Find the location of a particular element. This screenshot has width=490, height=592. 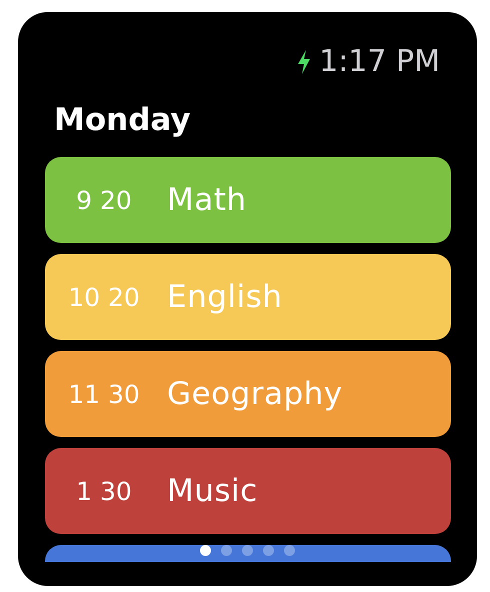

lesson-card: 9 20 Math is located at coordinates (248, 200).